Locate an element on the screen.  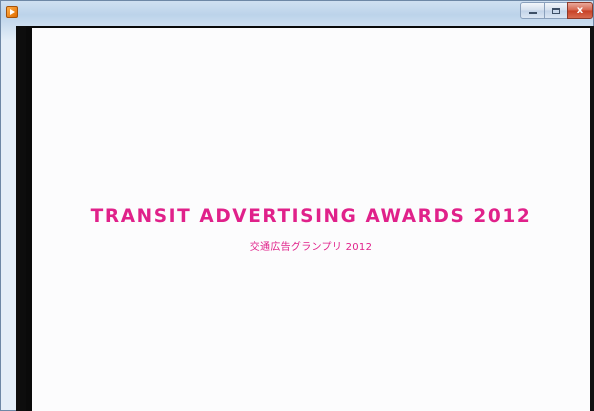
frame-left-edge is located at coordinates (21, 218).